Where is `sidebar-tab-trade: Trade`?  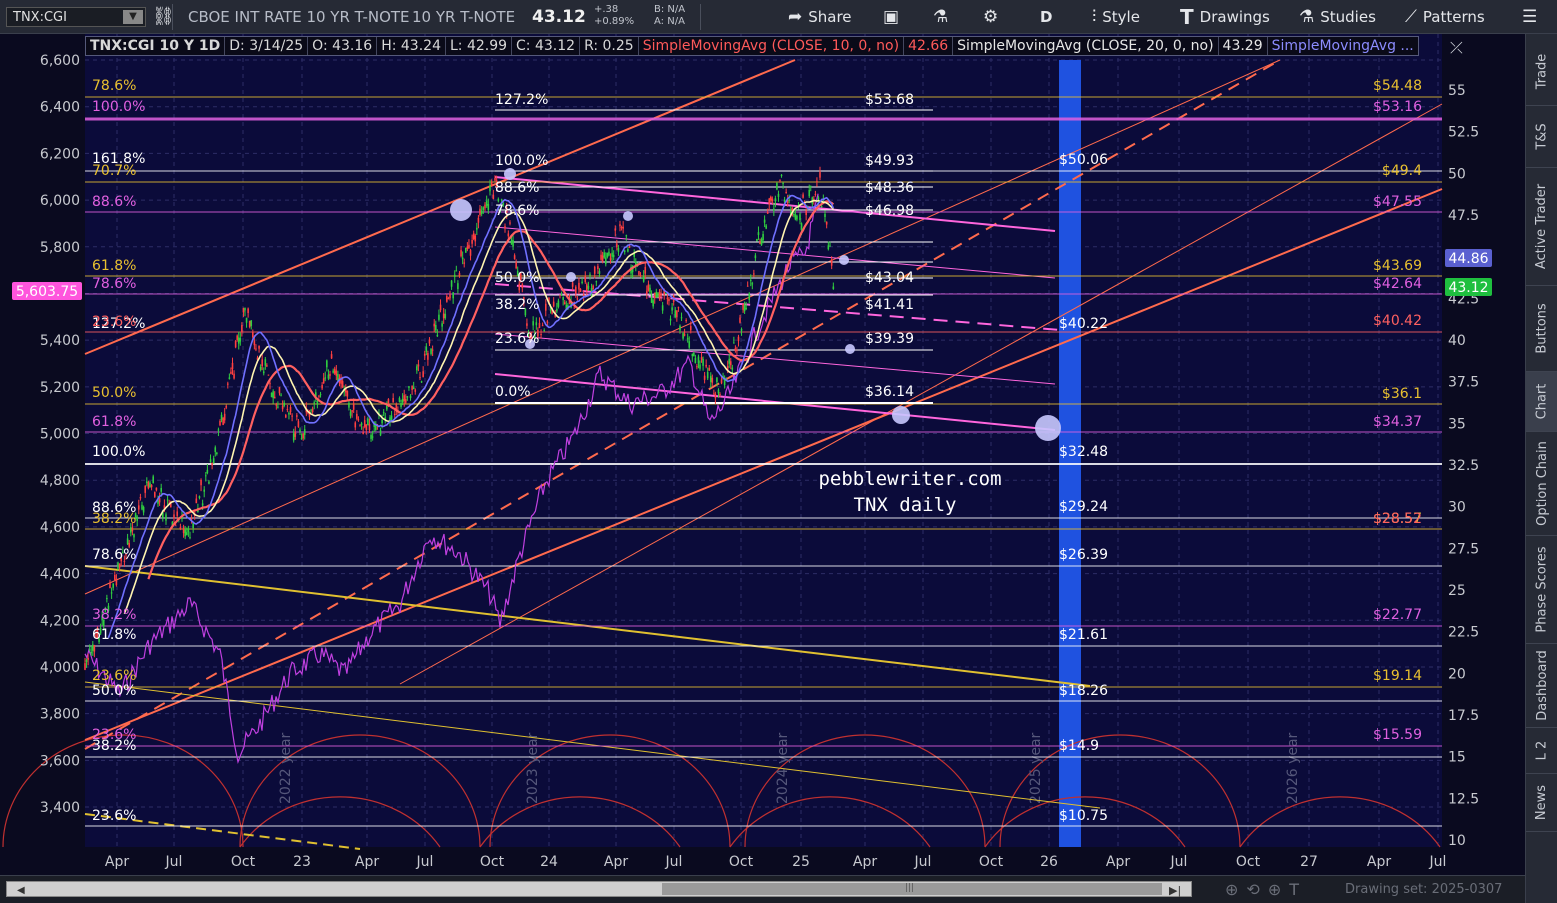 sidebar-tab-trade: Trade is located at coordinates (1541, 72).